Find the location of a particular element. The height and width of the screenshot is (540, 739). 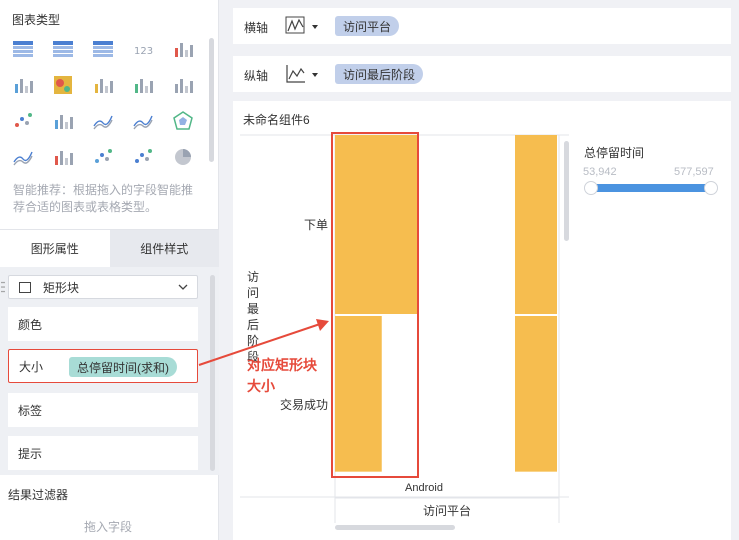

bar-icon is located at coordinates (143, 85).